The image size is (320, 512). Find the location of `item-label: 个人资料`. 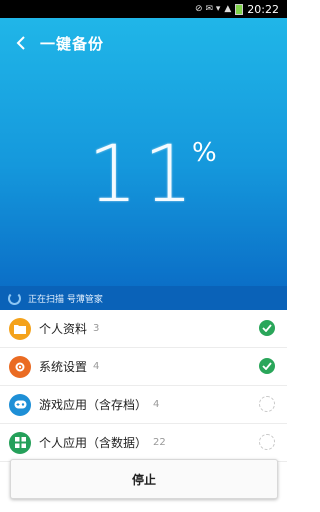

item-label: 个人资料 is located at coordinates (63, 329).